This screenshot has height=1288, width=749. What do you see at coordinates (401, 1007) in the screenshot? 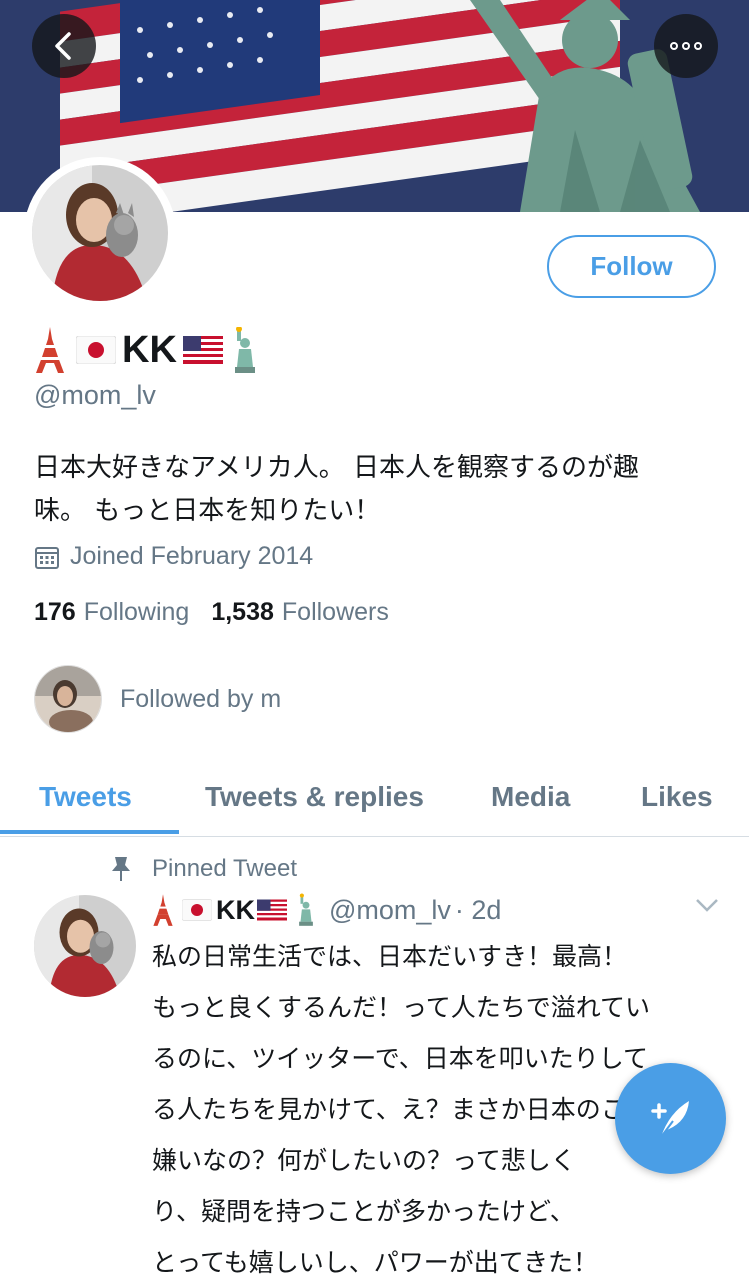
I see `tweet-line: もっと良くするんだ！って人たちで溢れてい` at bounding box center [401, 1007].